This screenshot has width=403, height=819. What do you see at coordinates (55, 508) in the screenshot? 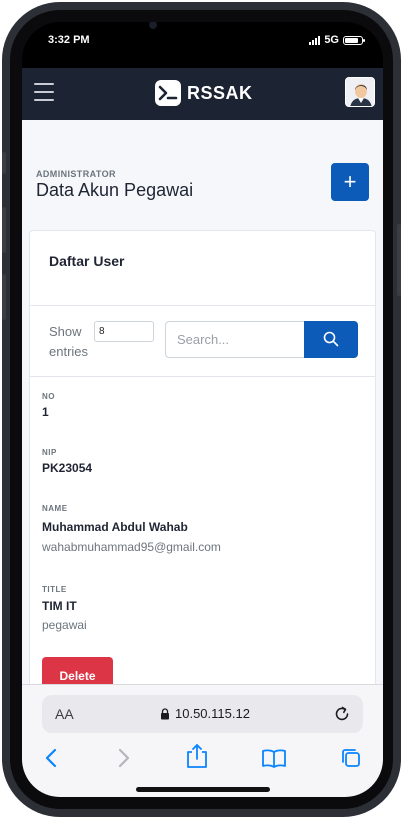
I see `name-label: NAME` at bounding box center [55, 508].